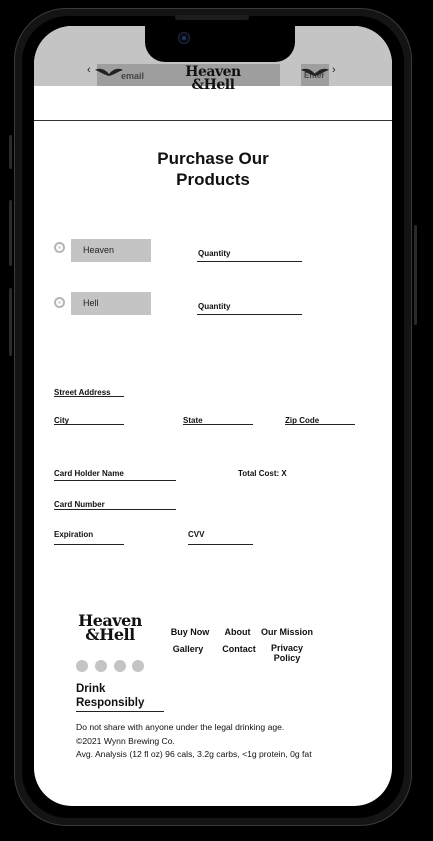  What do you see at coordinates (190, 632) in the screenshot?
I see `footer-link-buy-now: Buy Now` at bounding box center [190, 632].